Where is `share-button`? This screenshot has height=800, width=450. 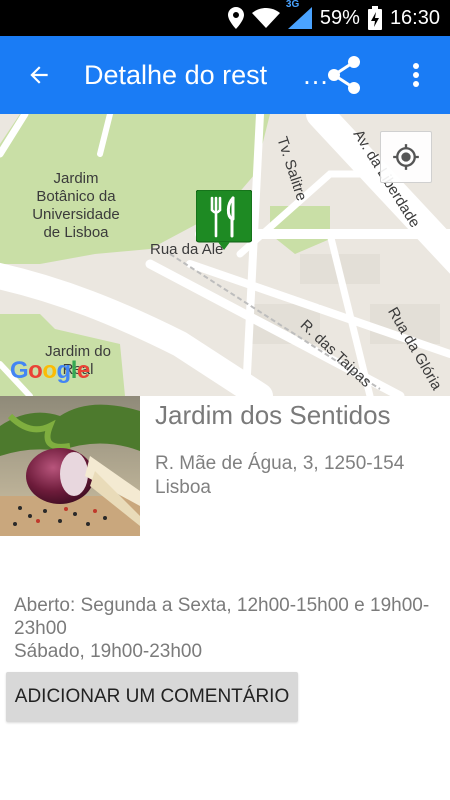 share-button is located at coordinates (344, 75).